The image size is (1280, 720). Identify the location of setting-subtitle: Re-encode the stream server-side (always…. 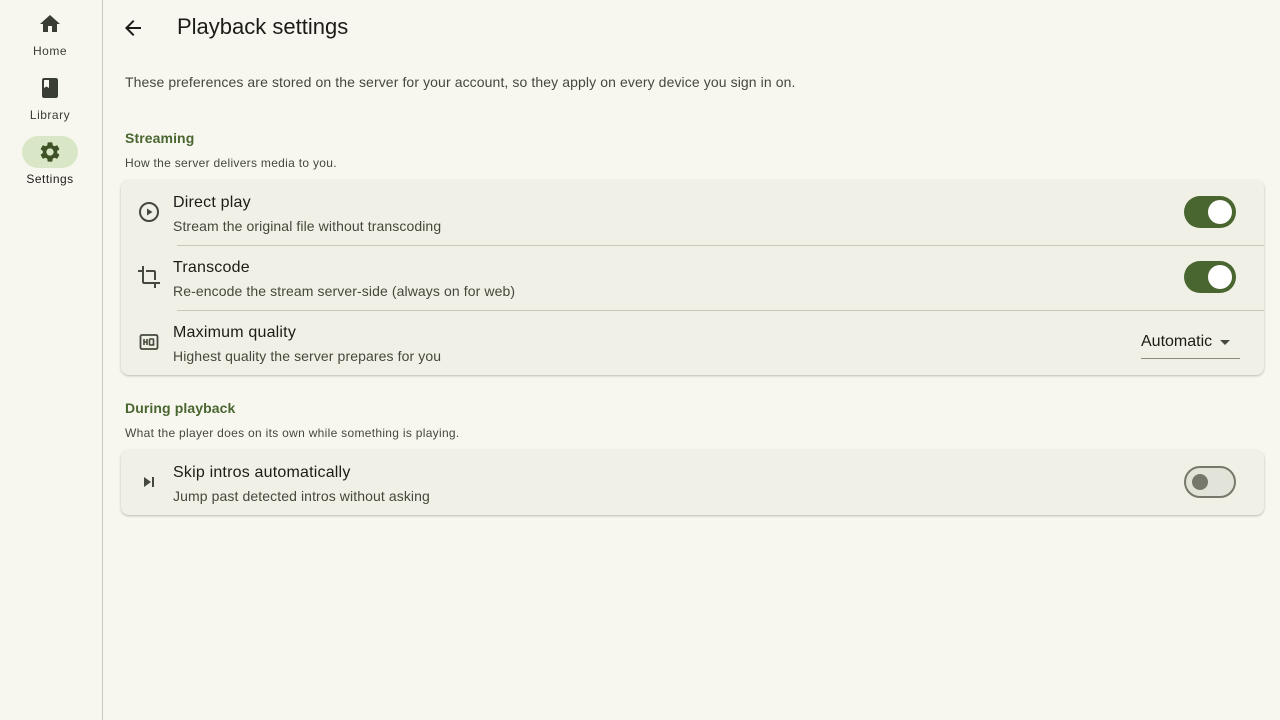
(344, 291).